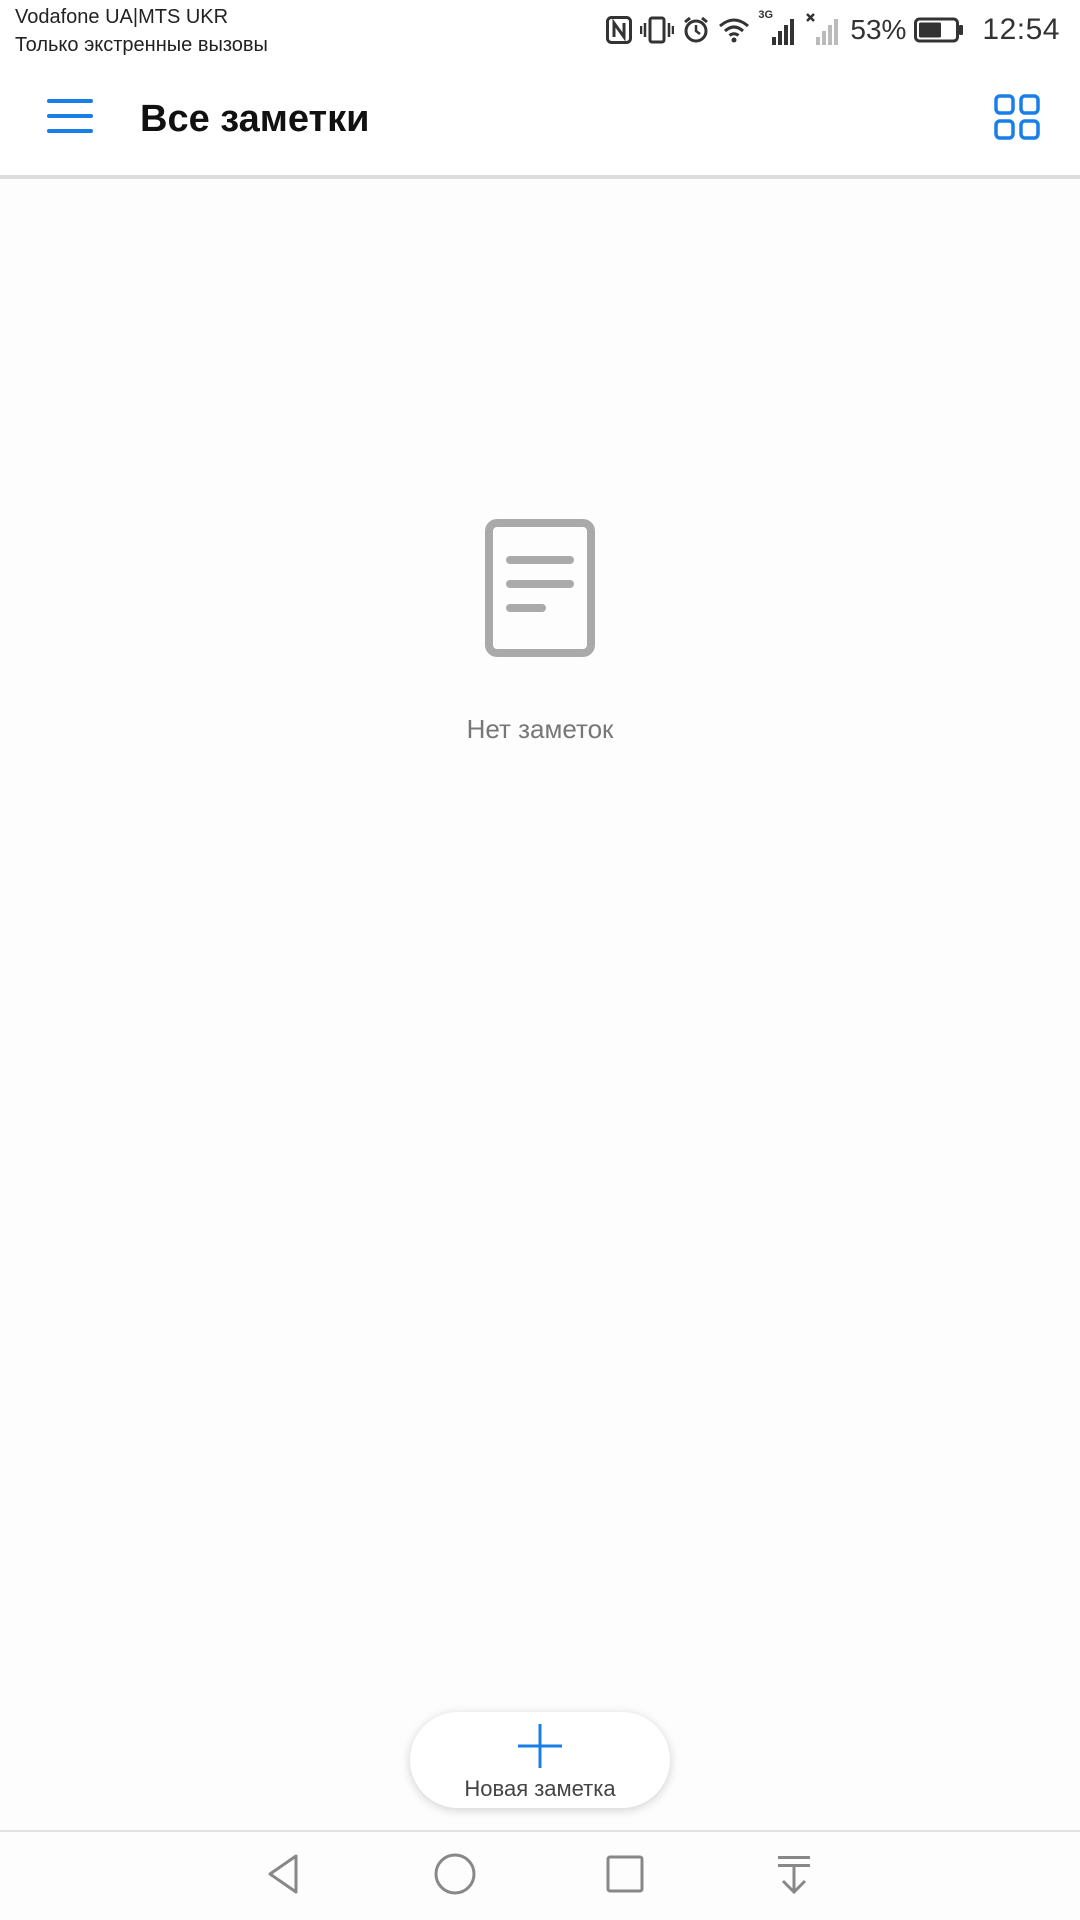  I want to click on new-note-button: Новая заметка, so click(540, 1760).